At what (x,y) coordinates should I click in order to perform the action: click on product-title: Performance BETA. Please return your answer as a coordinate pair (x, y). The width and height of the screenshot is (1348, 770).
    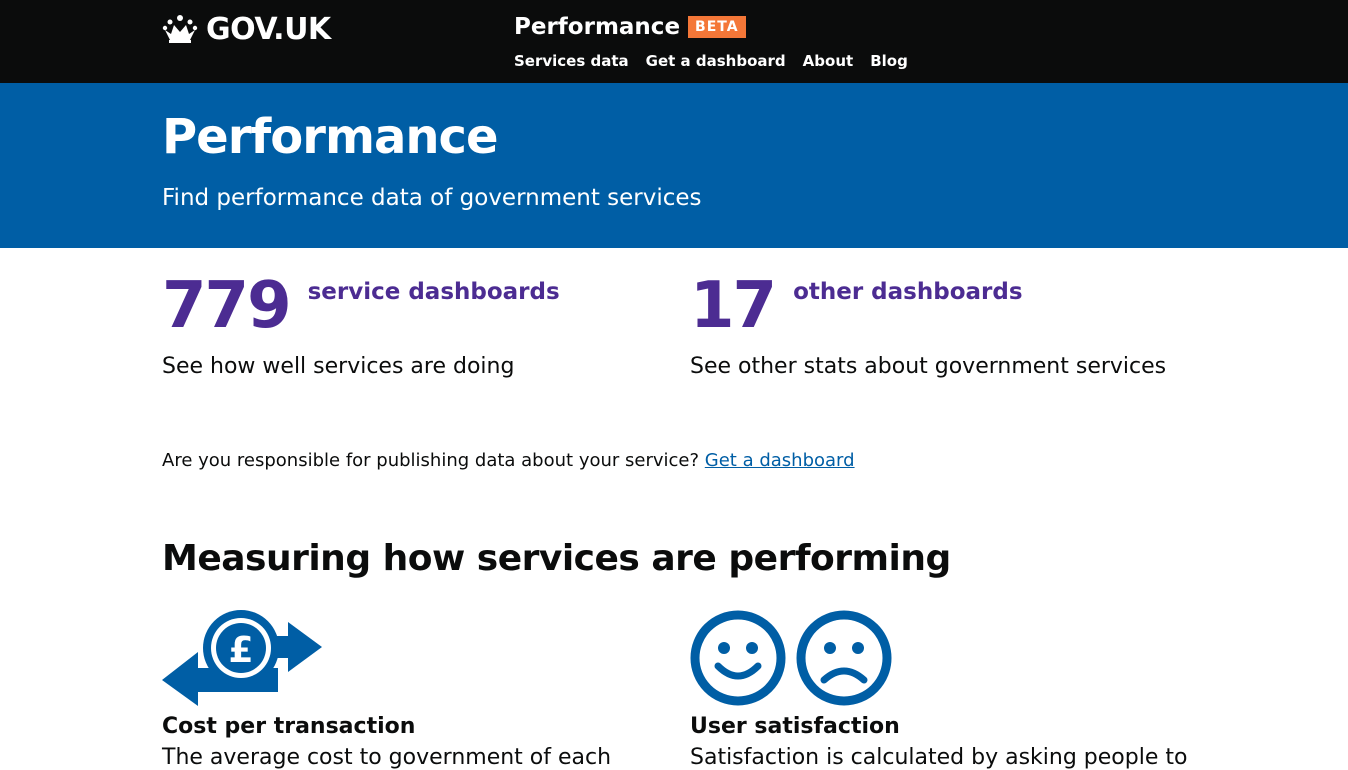
    Looking at the image, I should click on (630, 27).